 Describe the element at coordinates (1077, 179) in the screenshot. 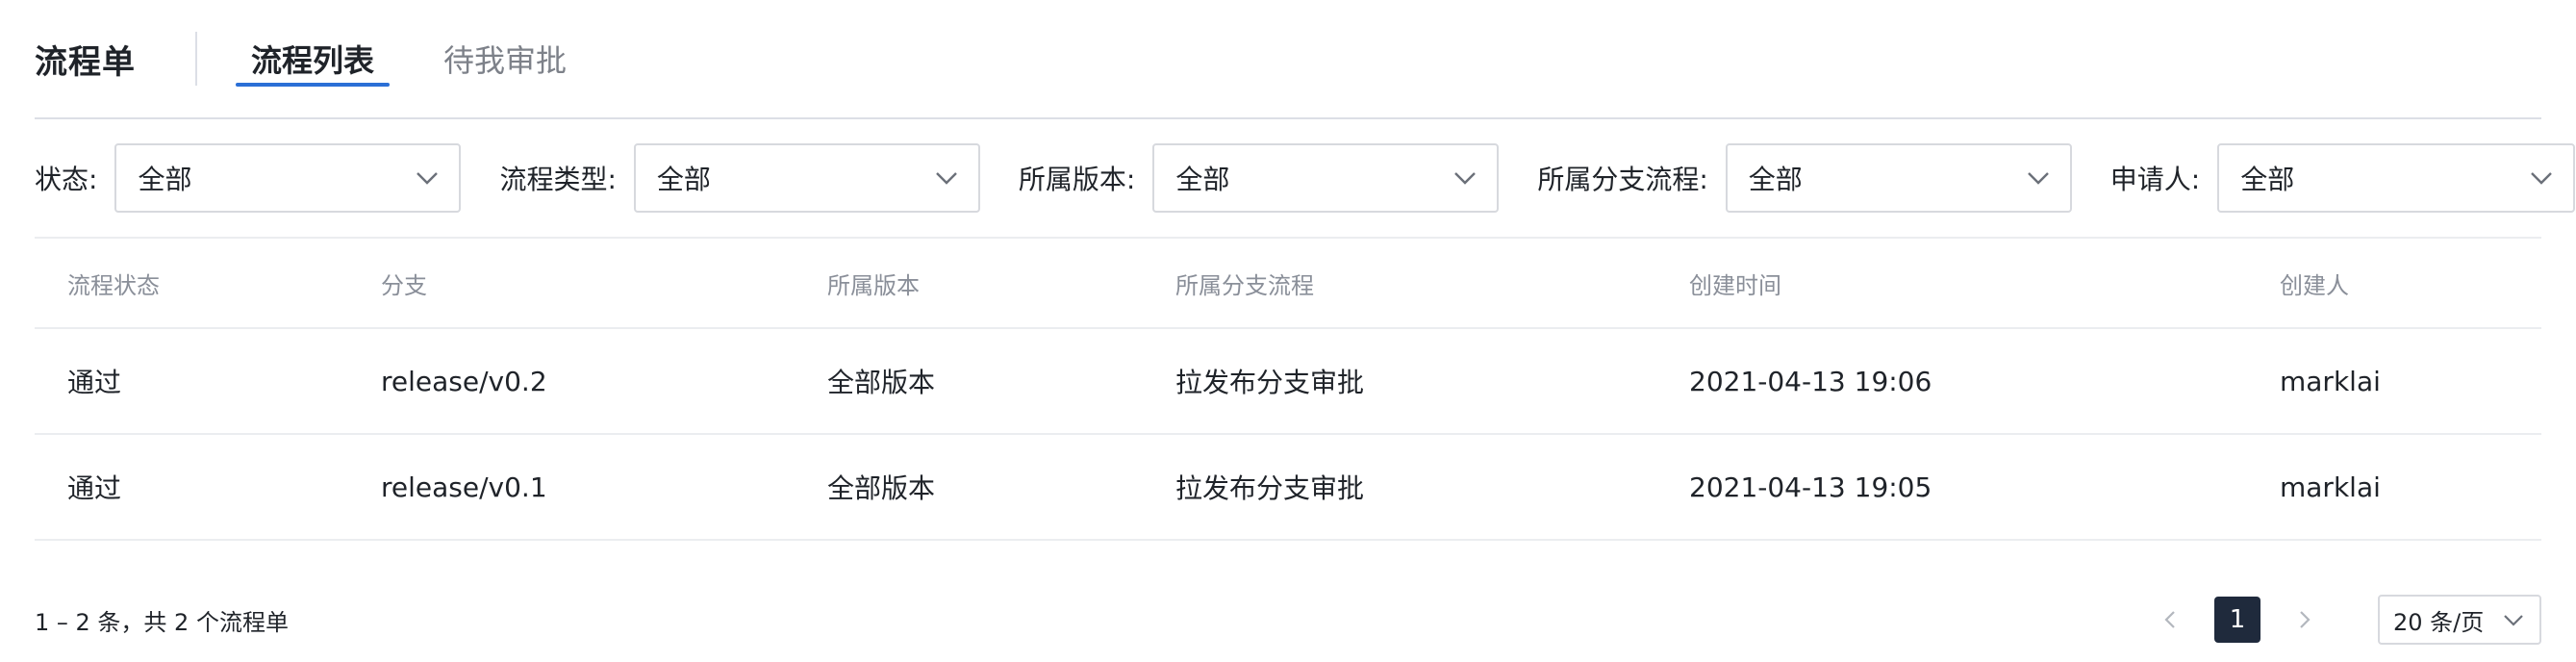

I see `filter-version-label: 所属版本:` at that location.